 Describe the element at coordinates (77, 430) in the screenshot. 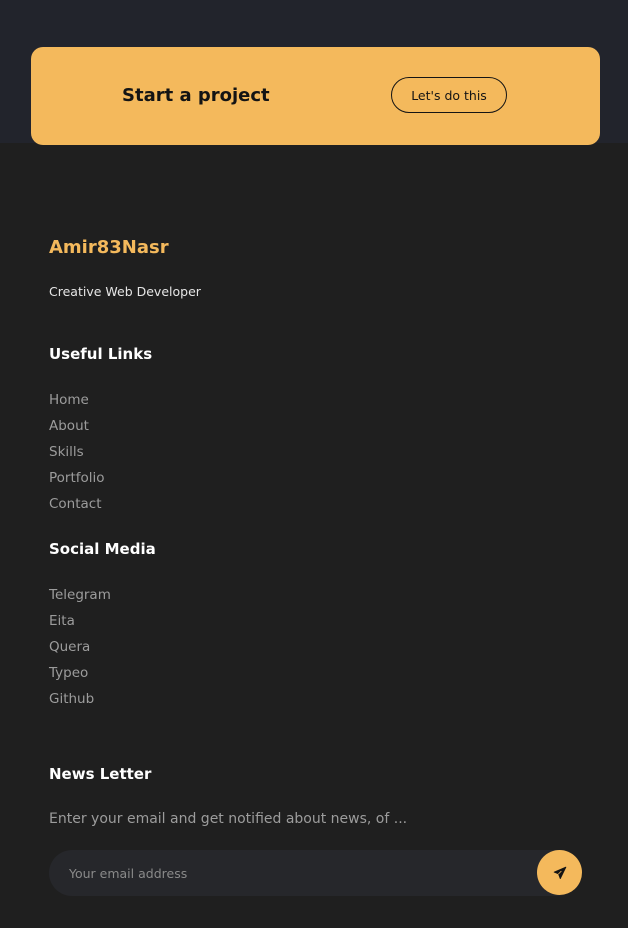

I see `footer-link-about: About` at that location.